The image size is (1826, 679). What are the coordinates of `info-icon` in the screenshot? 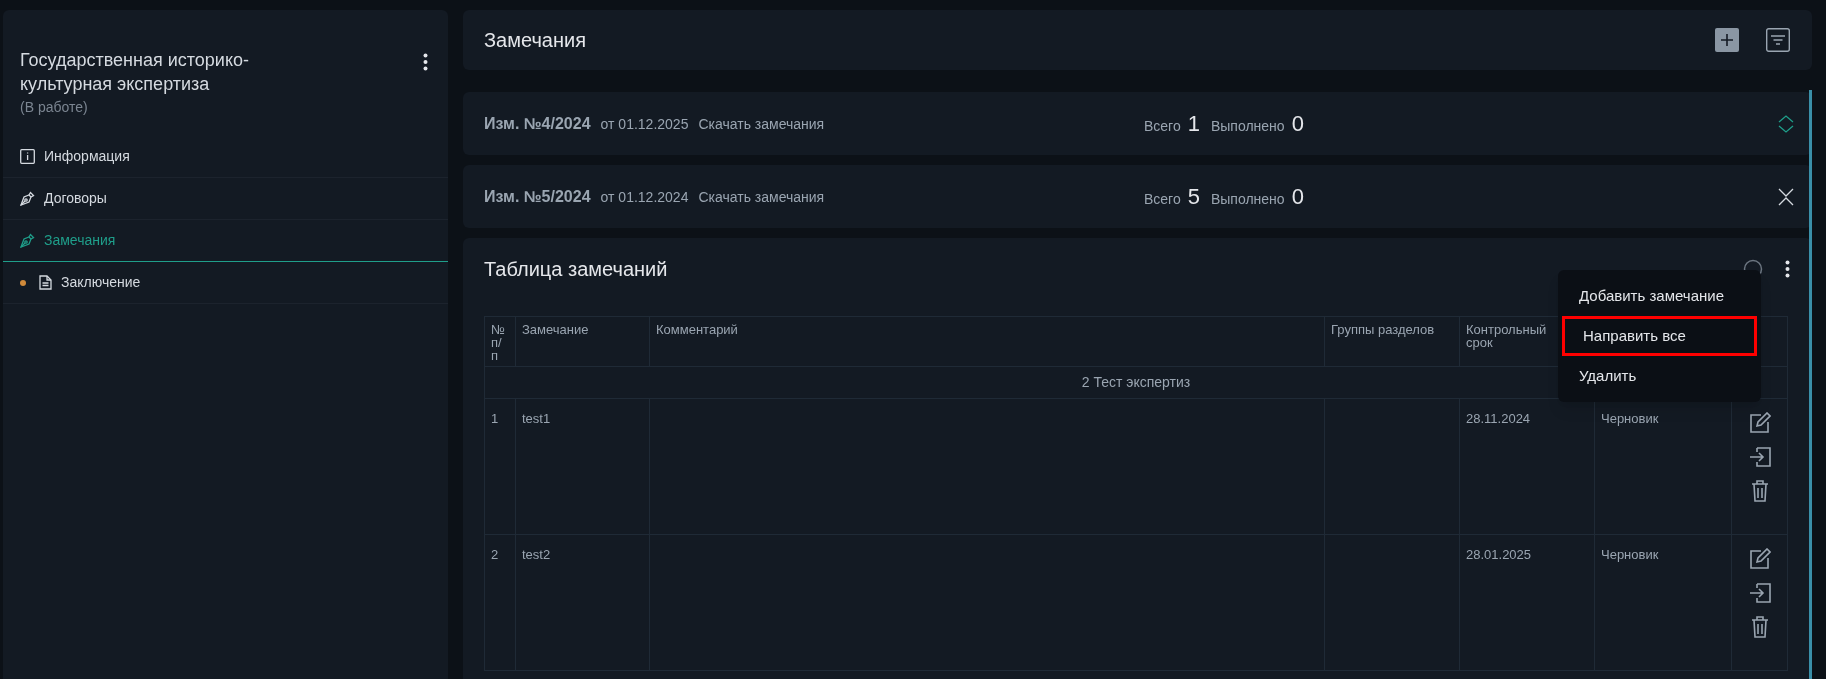 It's located at (27, 156).